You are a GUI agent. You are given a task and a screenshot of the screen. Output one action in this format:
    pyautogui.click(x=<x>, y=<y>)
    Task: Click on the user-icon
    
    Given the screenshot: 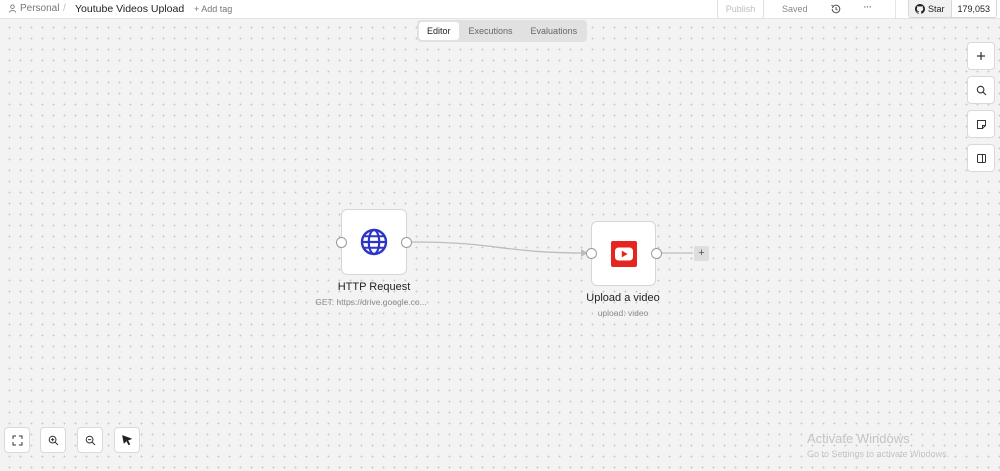 What is the action you would take?
    pyautogui.click(x=12, y=8)
    